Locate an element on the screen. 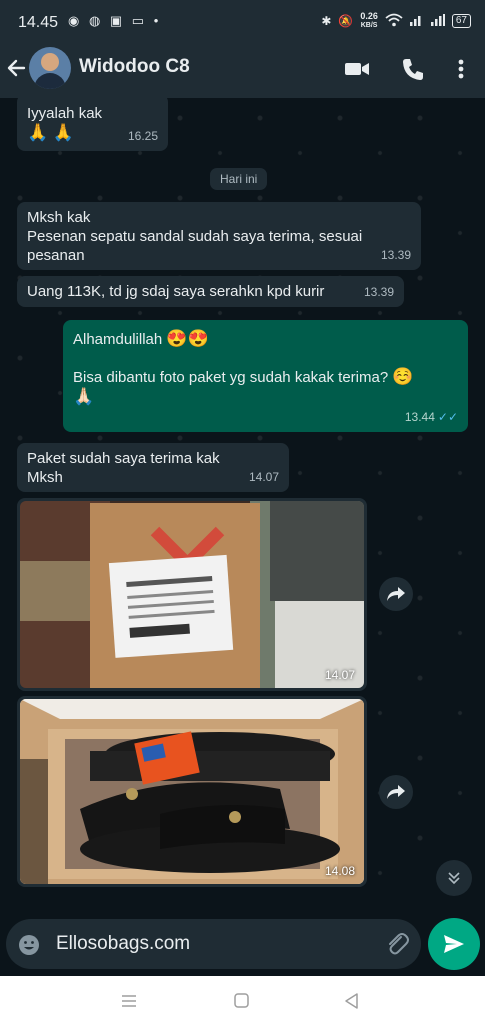  image-message: 14.08 is located at coordinates (192, 791).